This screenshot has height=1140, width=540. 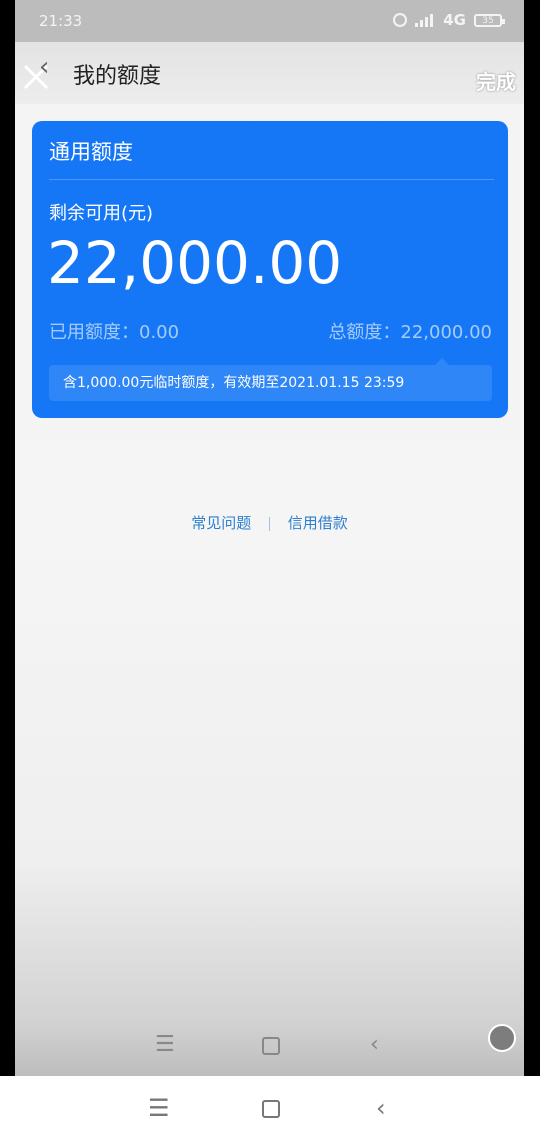 I want to click on battery-icon: 35, so click(x=489, y=20).